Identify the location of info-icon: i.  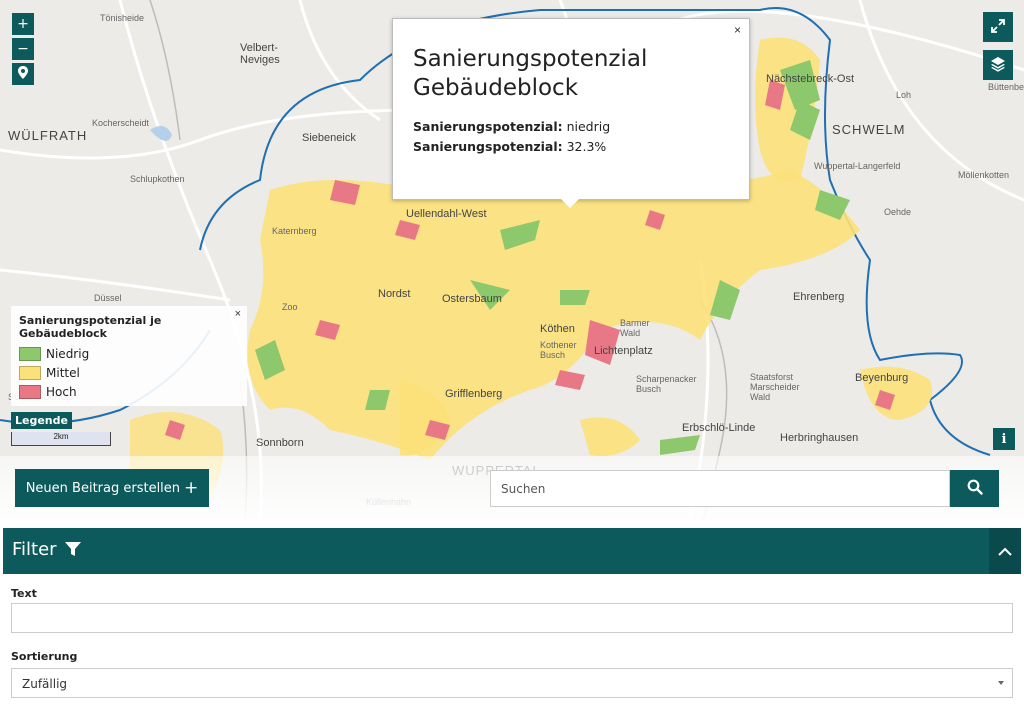
(1004, 439).